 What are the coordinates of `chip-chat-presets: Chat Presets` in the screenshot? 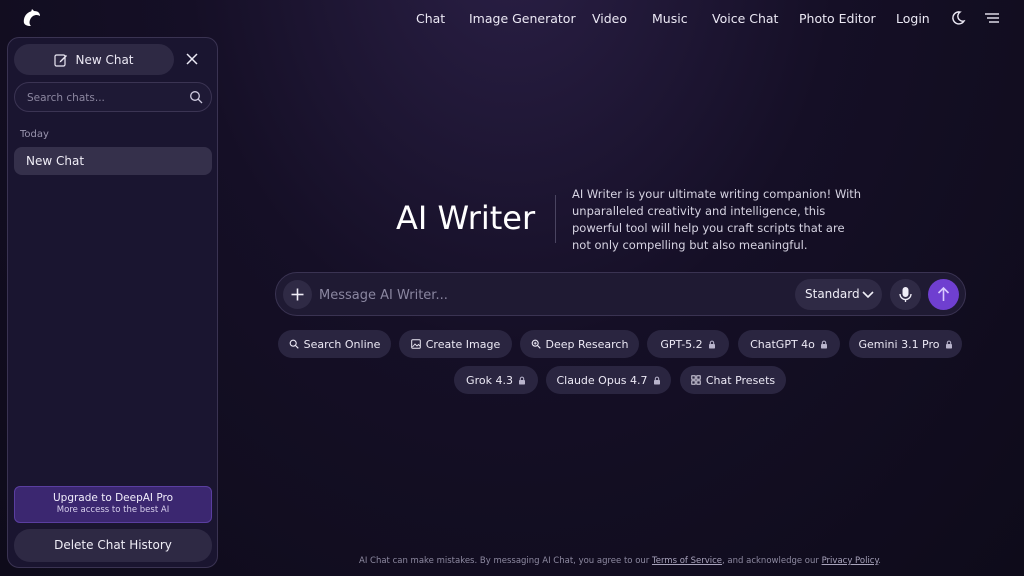 It's located at (733, 380).